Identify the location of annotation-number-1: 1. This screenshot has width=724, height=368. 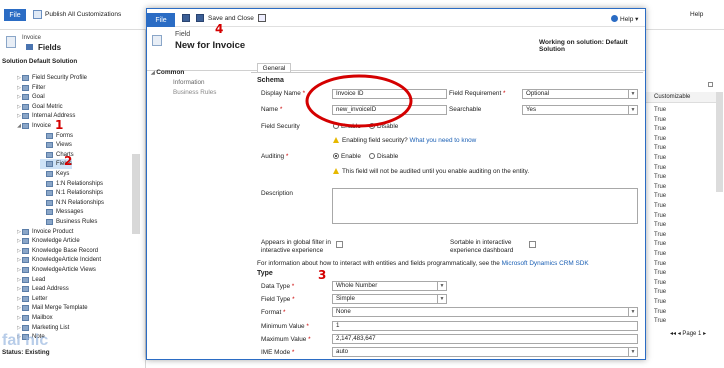
(59, 125).